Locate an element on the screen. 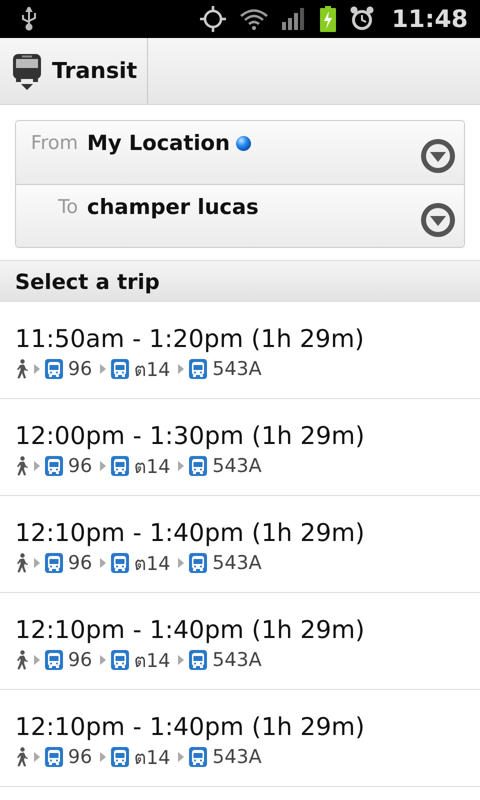  field-value: My Location is located at coordinates (158, 143).